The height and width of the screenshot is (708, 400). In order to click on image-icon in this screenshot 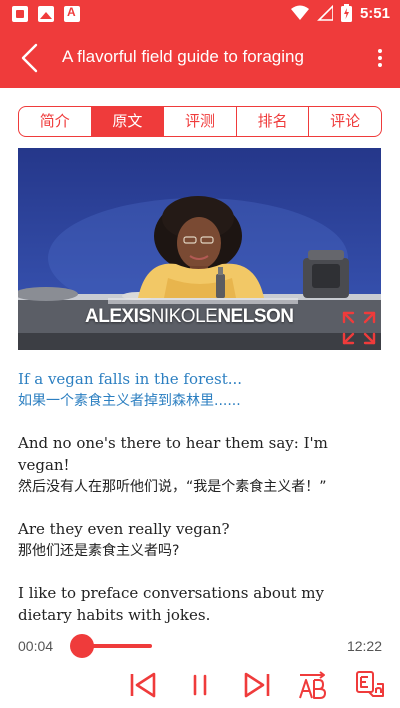, I will do `click(46, 14)`.